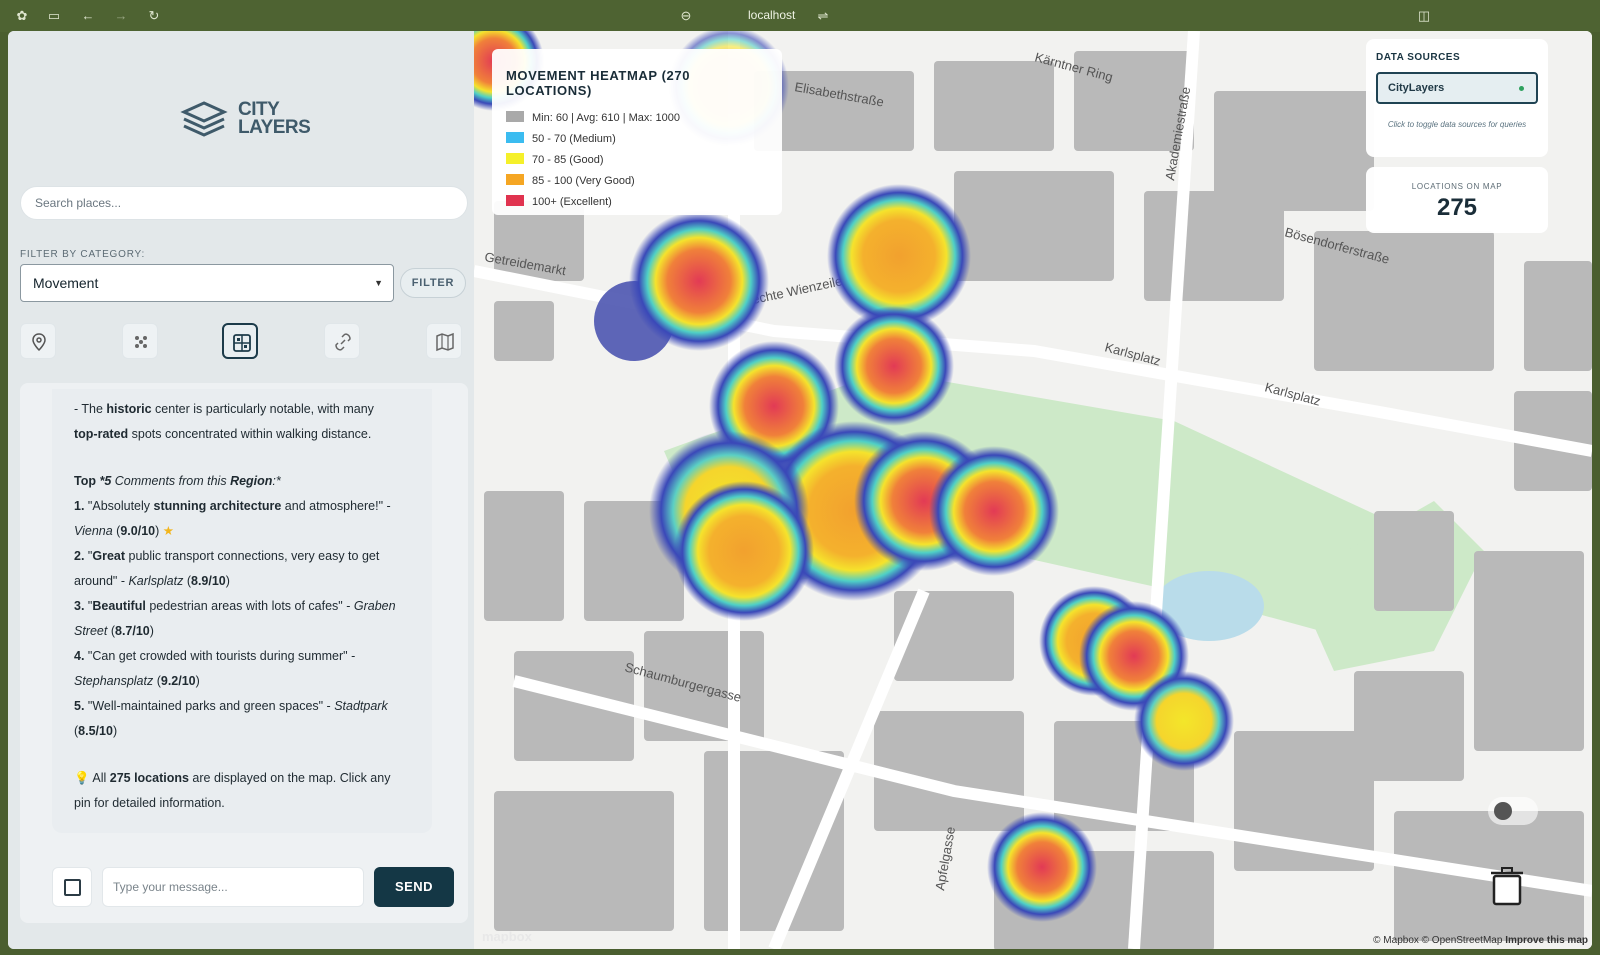 Image resolution: width=1600 pixels, height=955 pixels. I want to click on link-icon, so click(343, 342).